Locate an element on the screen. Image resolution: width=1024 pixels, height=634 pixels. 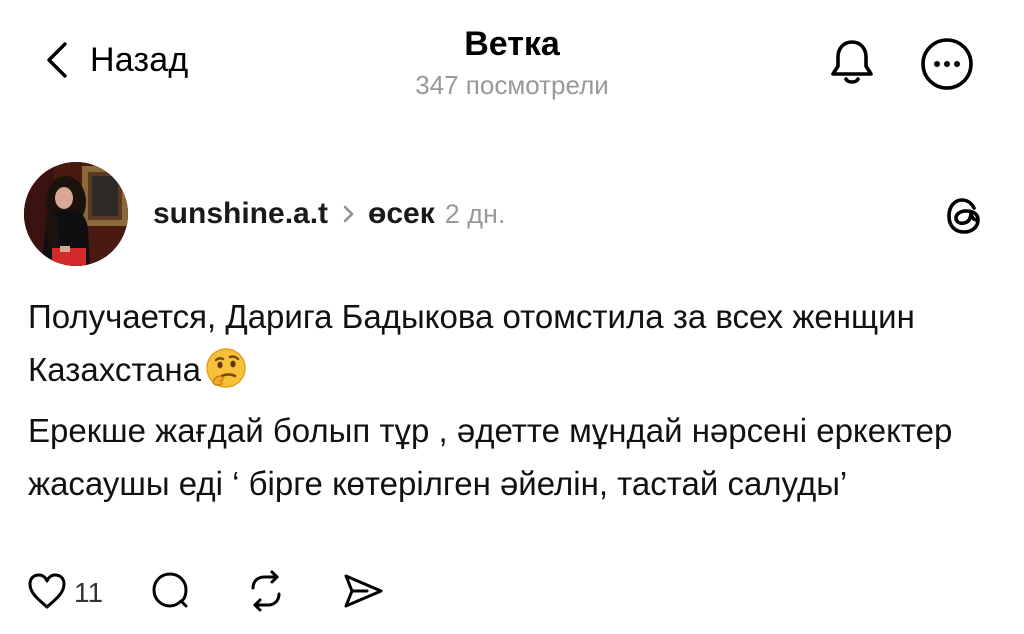
like-button: 11 is located at coordinates (64, 593).